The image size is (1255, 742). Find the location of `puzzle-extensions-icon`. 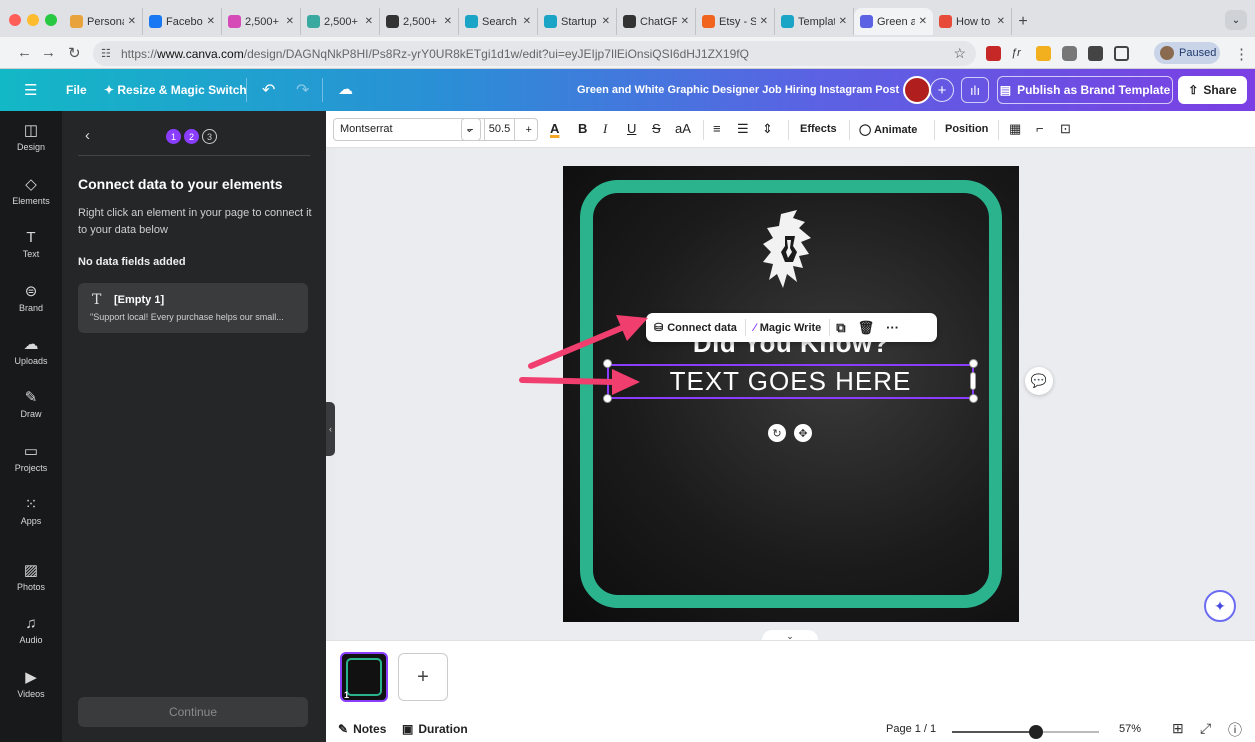

puzzle-extensions-icon is located at coordinates (1121, 53).